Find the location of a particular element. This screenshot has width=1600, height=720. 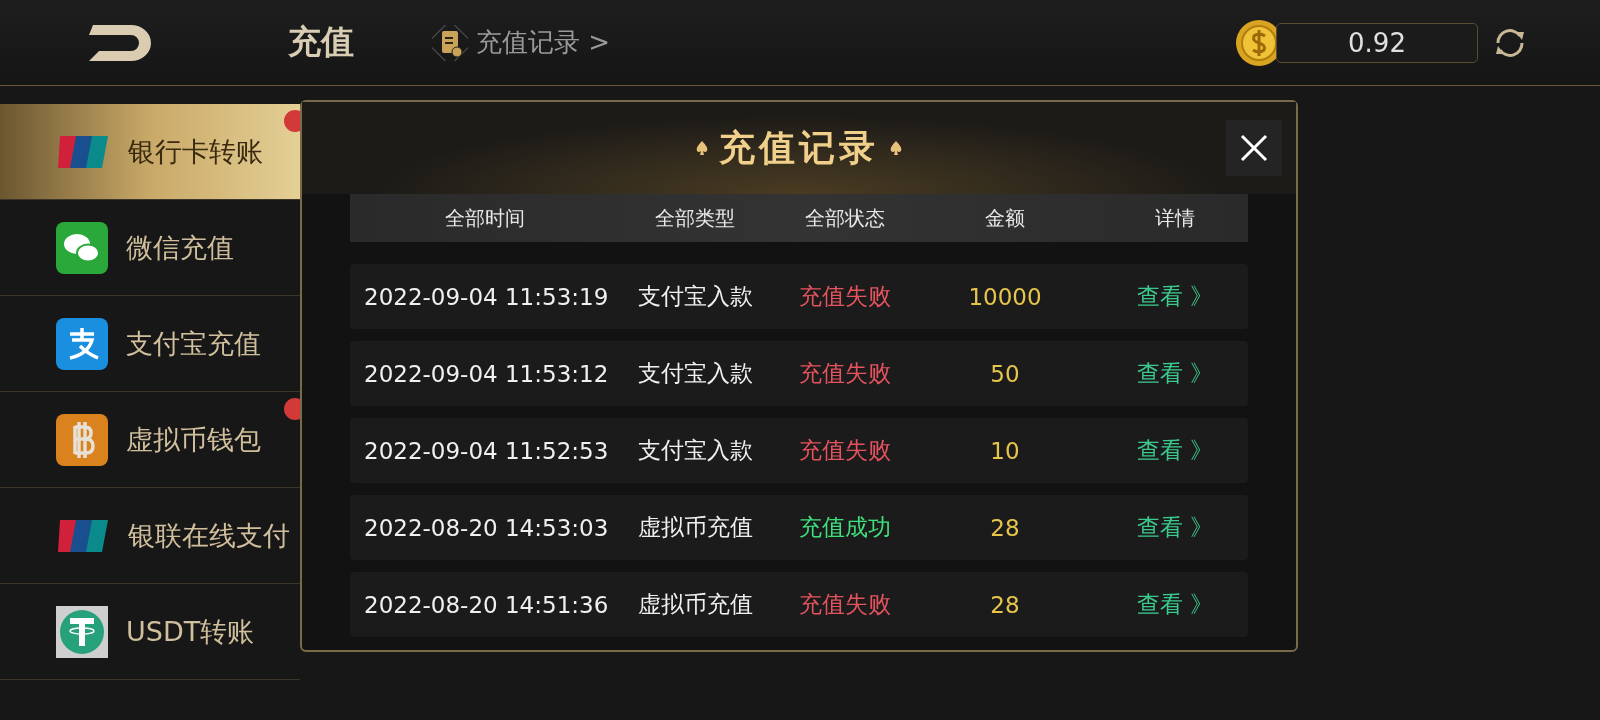

balance-display: 0.92 is located at coordinates (1377, 42).